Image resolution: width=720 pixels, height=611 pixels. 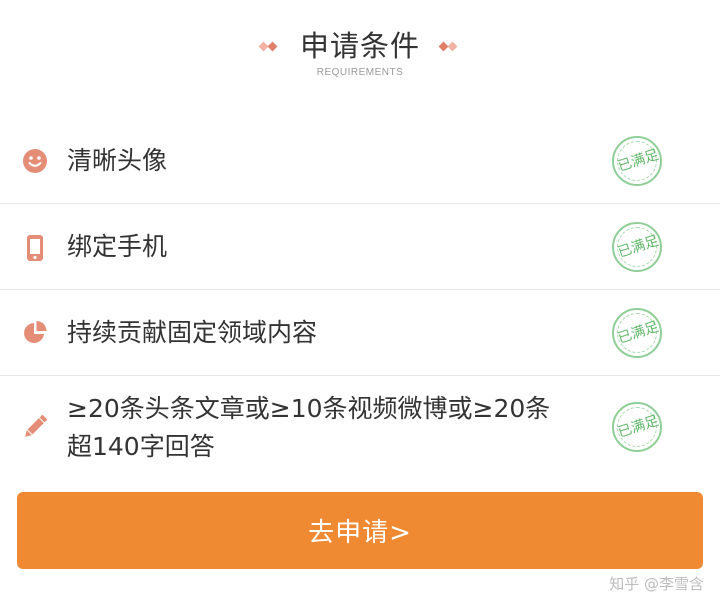 I want to click on requirement-row-content: 持续贡献固定领域内容 已满足, so click(x=360, y=333).